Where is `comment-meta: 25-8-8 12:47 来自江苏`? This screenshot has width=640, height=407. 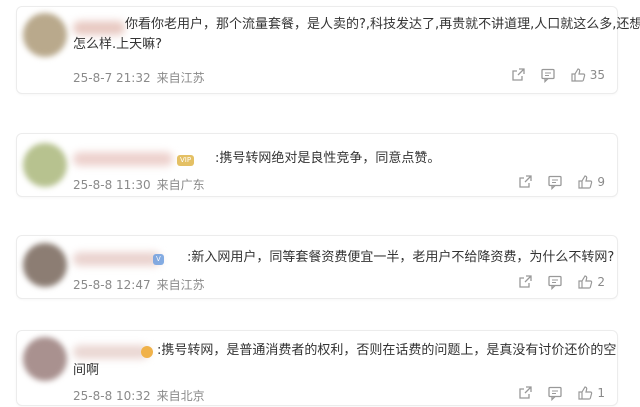
comment-meta: 25-8-8 12:47 来自江苏 is located at coordinates (142, 284).